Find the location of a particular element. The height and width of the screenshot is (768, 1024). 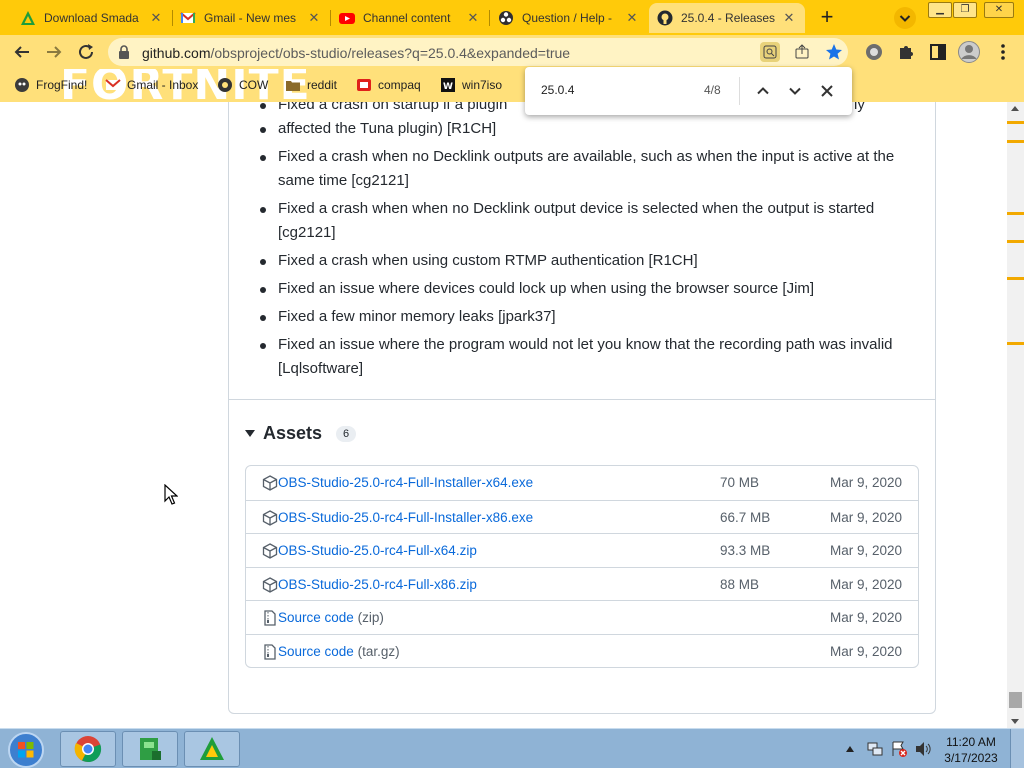

taskbar-smadav-button is located at coordinates (212, 749).